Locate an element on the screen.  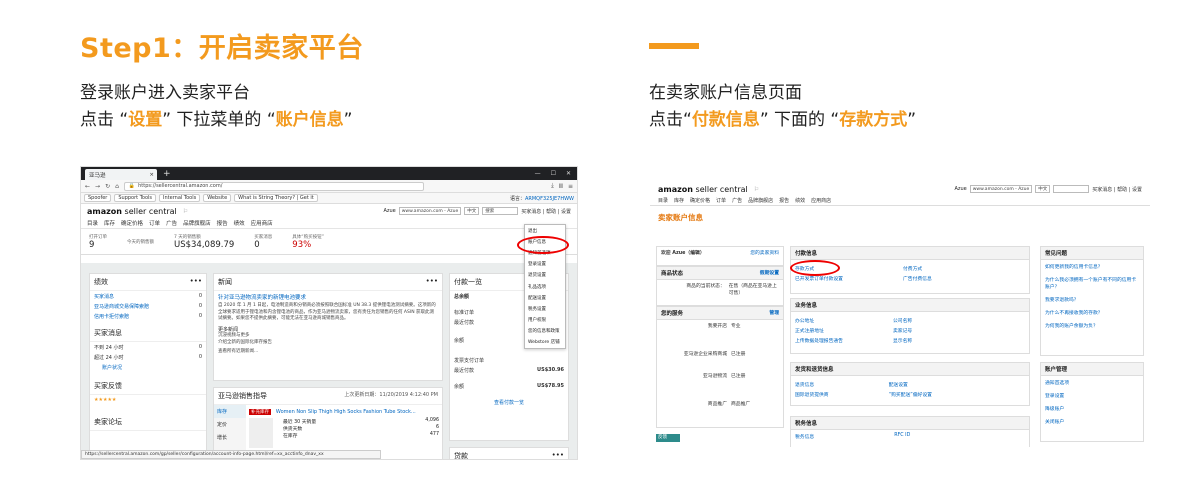
search-input: 搜索 is located at coordinates (500, 211).